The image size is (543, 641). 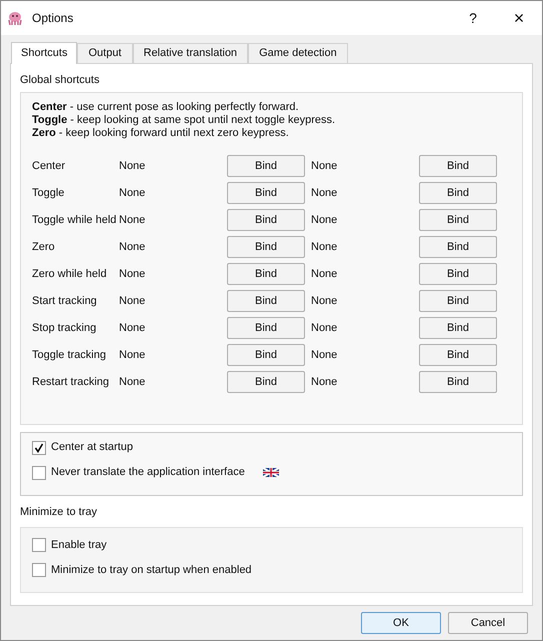 What do you see at coordinates (59, 512) in the screenshot?
I see `group-title: Minimize to tray` at bounding box center [59, 512].